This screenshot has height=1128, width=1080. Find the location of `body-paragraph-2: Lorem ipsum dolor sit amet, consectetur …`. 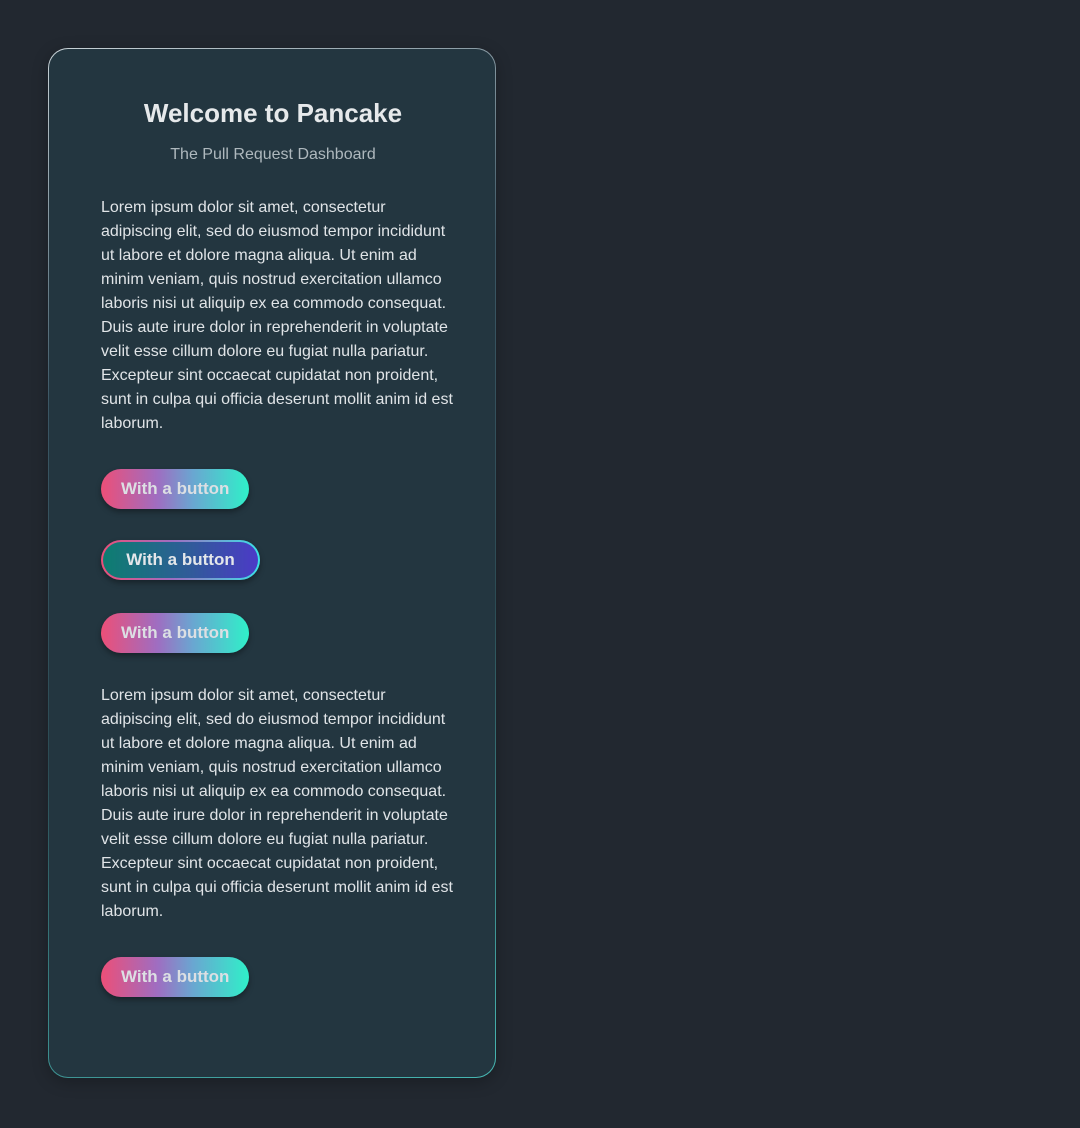

body-paragraph-2: Lorem ipsum dolor sit amet, consectetur … is located at coordinates (277, 803).